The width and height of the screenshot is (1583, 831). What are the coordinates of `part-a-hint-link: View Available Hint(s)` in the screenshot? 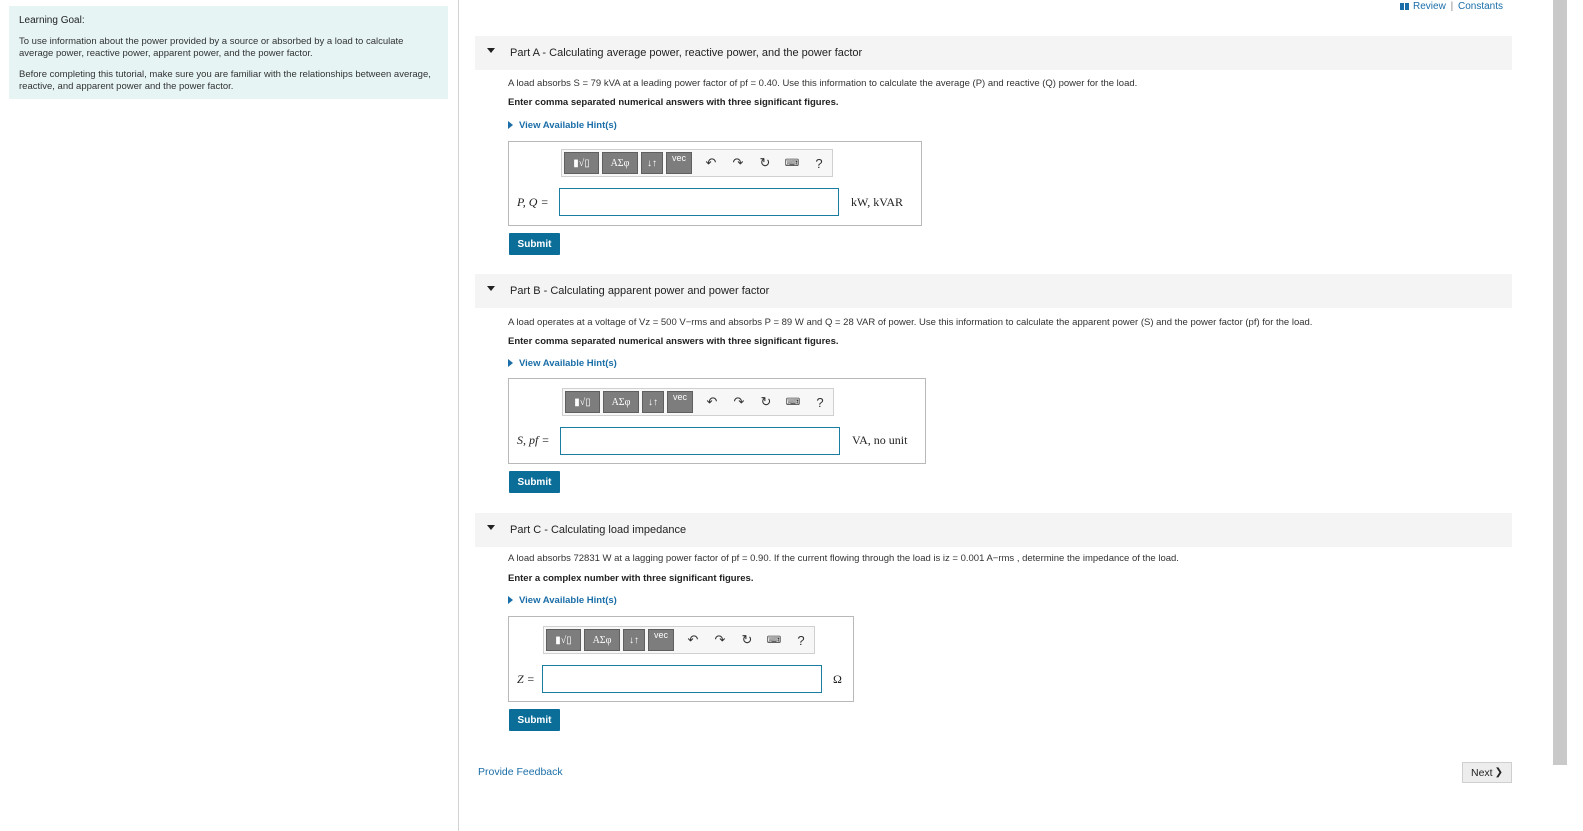 It's located at (562, 125).